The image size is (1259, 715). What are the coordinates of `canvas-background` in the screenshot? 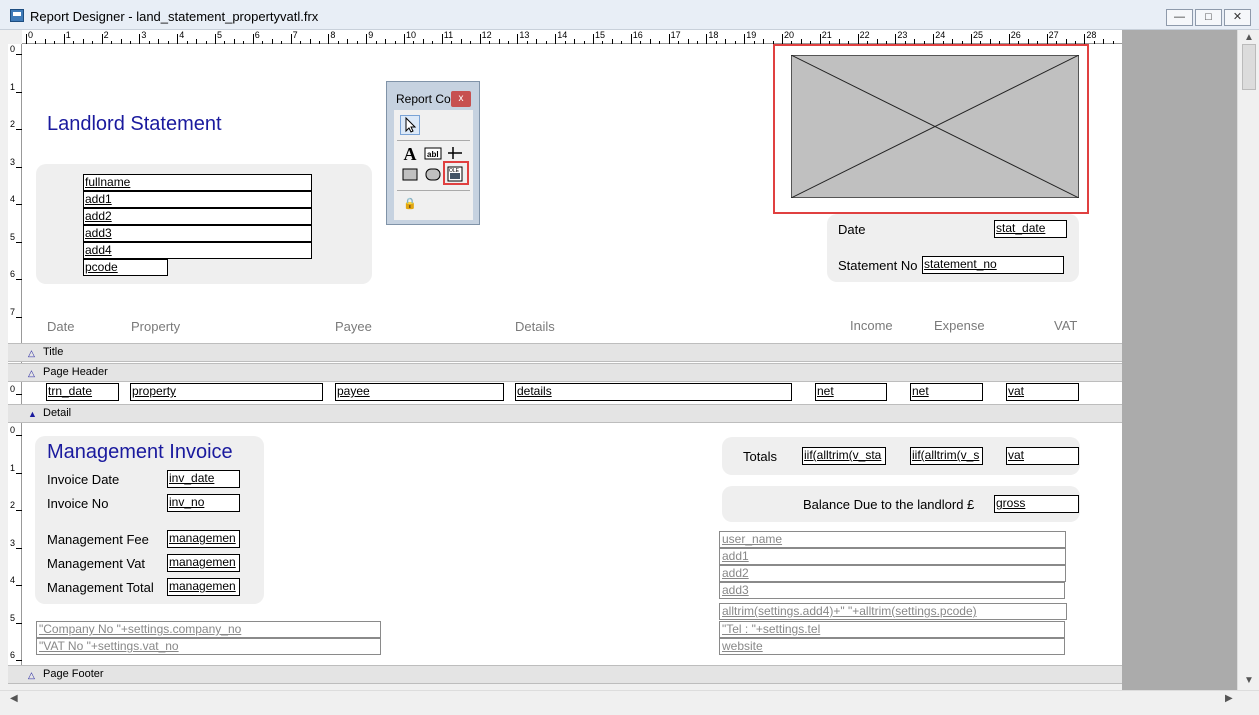 It's located at (1179, 360).